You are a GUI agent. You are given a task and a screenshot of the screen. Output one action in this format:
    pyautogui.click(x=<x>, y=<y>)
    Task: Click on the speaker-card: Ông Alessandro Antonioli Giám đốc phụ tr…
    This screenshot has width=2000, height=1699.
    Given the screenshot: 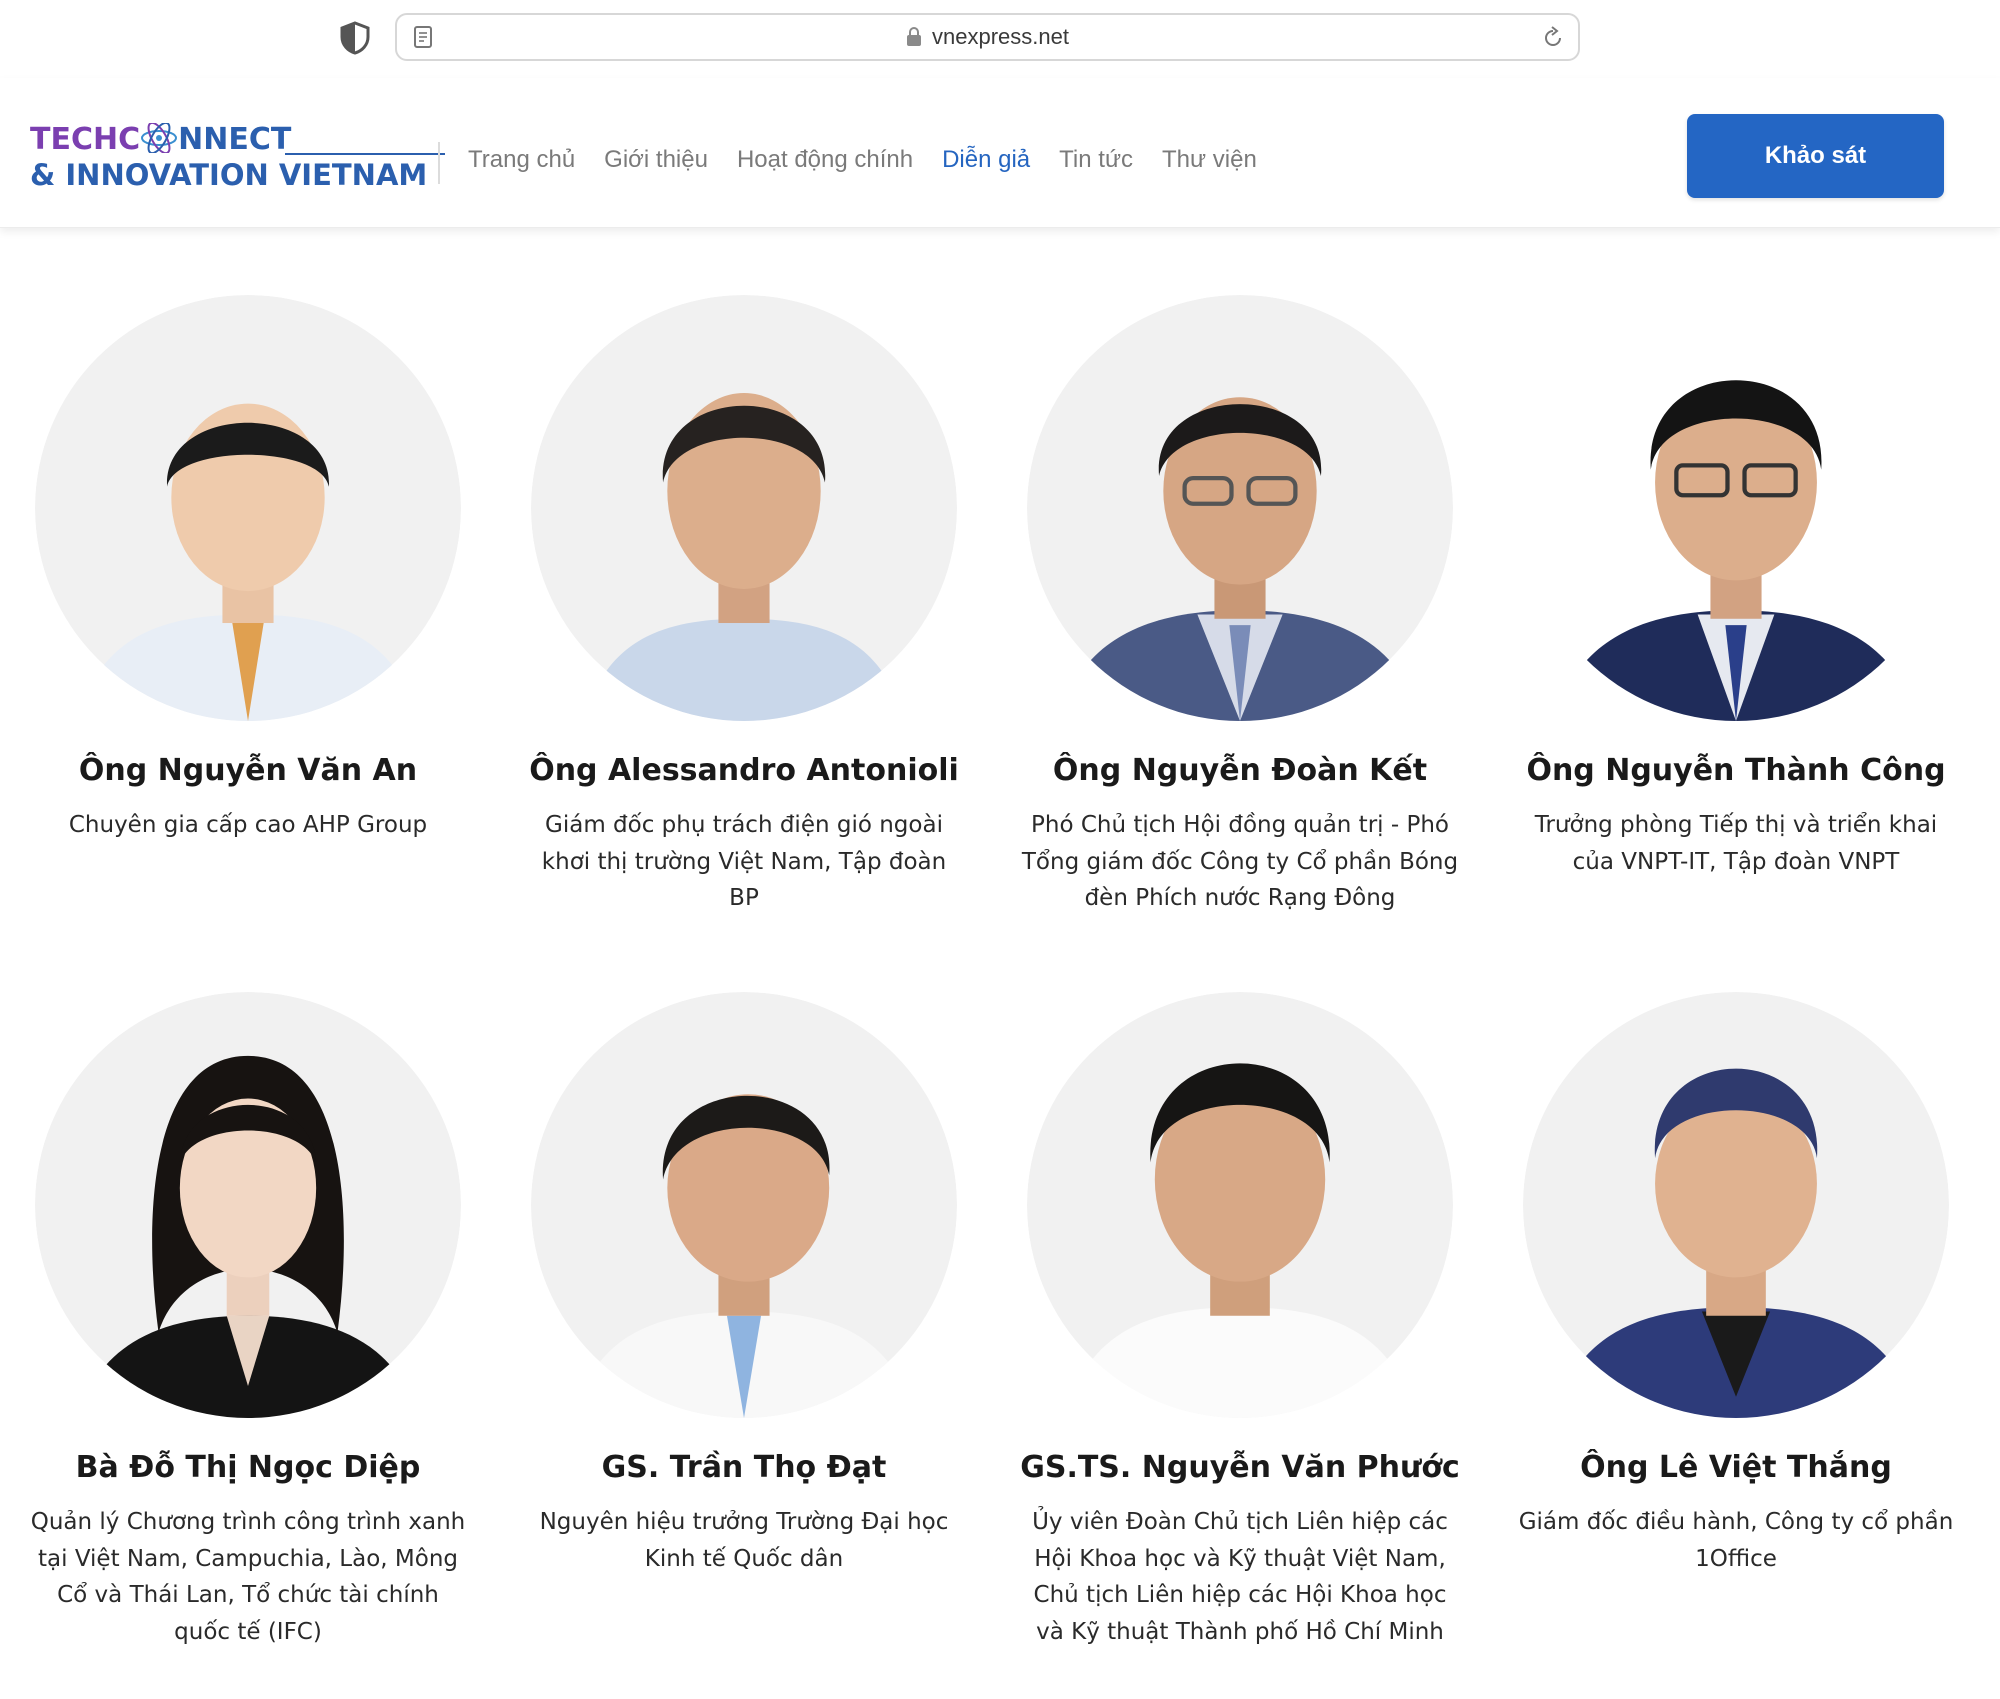 What is the action you would take?
    pyautogui.click(x=744, y=606)
    